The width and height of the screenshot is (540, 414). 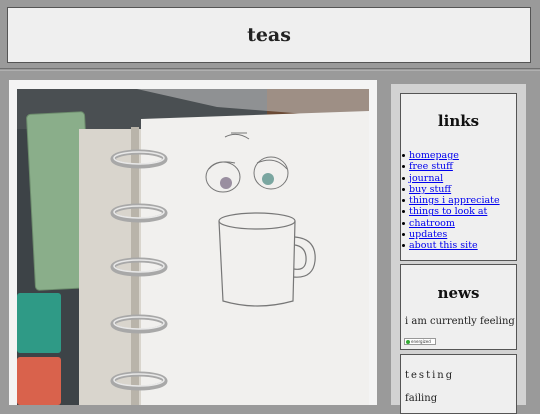 What do you see at coordinates (408, 341) in the screenshot?
I see `mood-dot-icon` at bounding box center [408, 341].